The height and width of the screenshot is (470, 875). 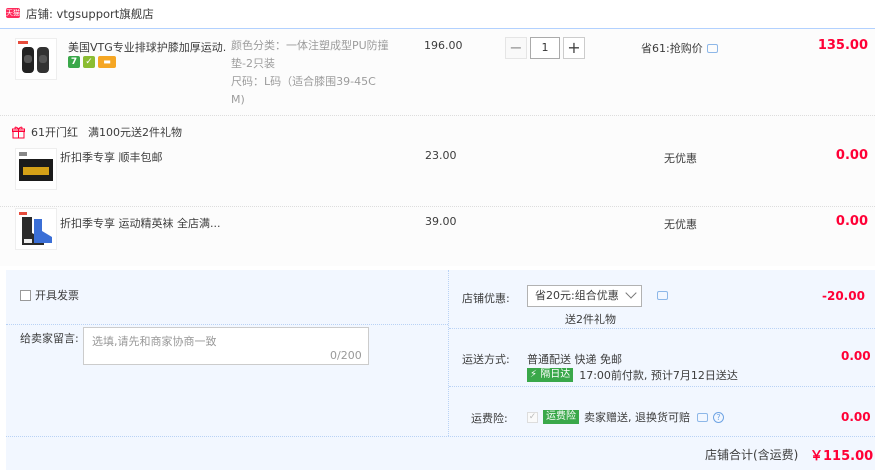 What do you see at coordinates (574, 48) in the screenshot?
I see `increase-quantity-button: +` at bounding box center [574, 48].